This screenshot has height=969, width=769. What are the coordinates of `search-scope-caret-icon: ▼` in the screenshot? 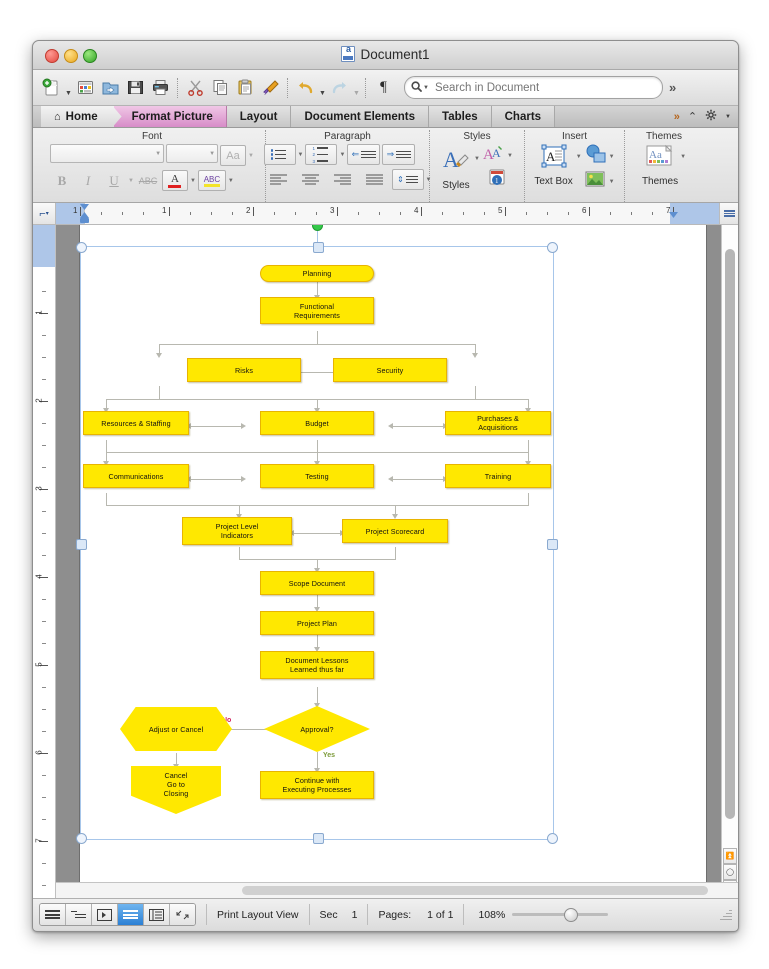 It's located at (426, 88).